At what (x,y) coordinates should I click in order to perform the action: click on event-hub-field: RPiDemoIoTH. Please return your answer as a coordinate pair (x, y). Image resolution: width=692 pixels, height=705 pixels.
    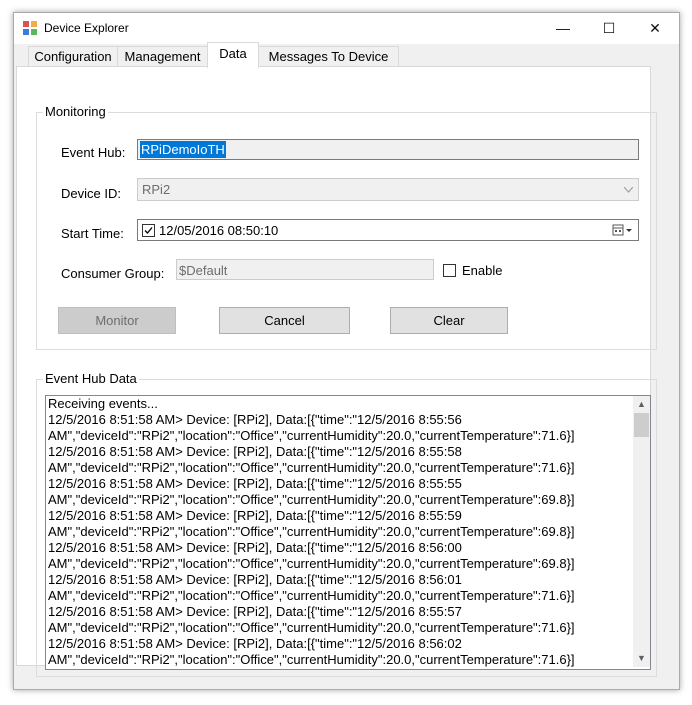
    Looking at the image, I should click on (388, 149).